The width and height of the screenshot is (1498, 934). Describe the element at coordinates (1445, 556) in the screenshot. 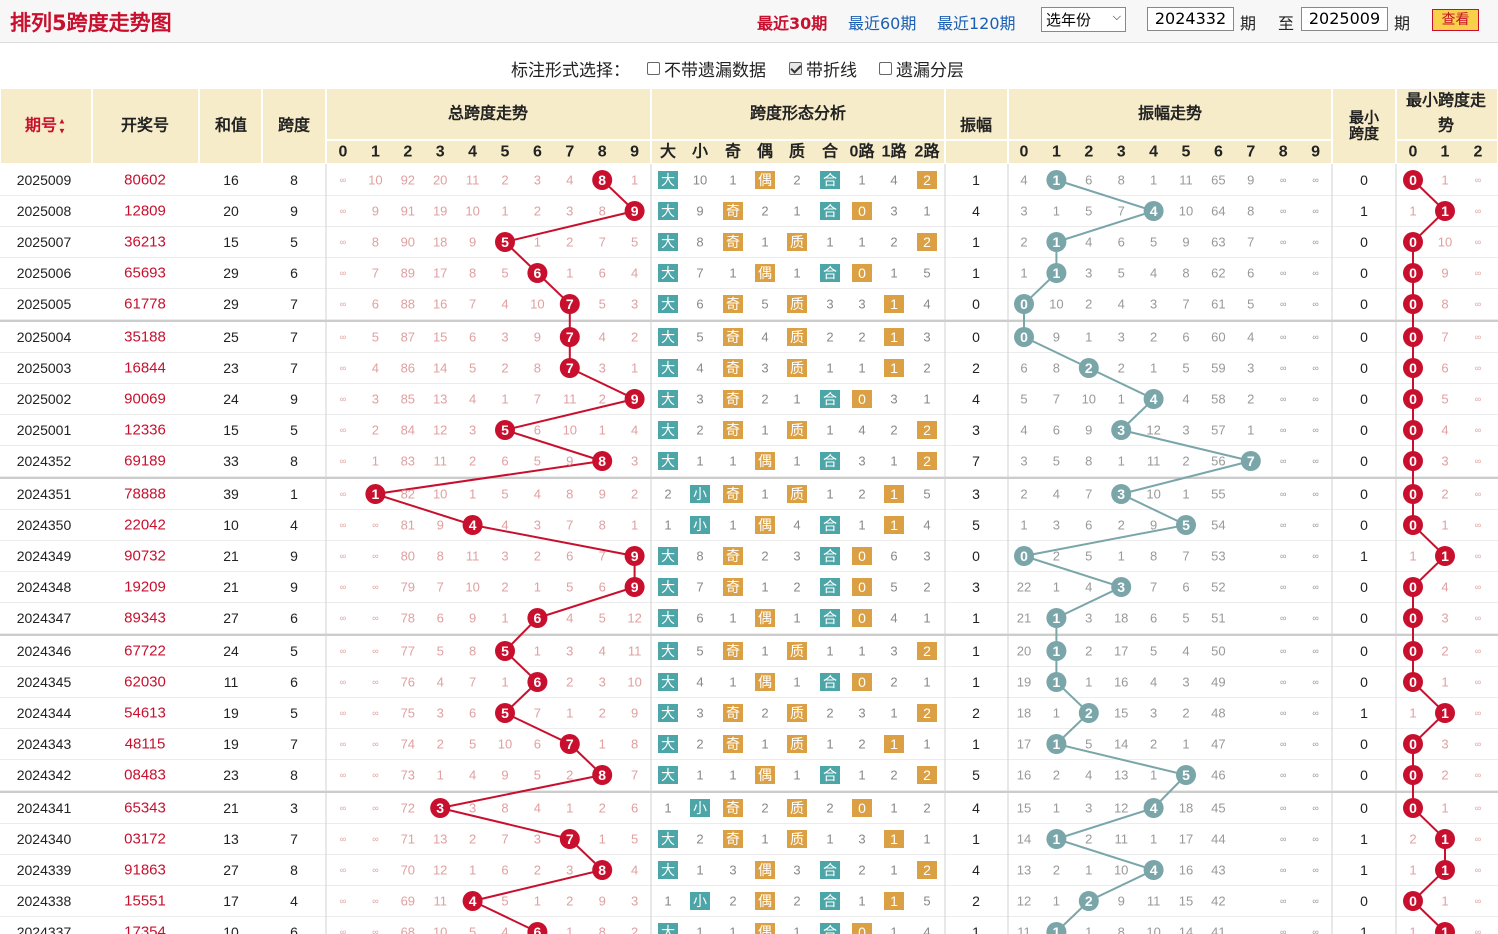

I see `min-ball-label: 1` at that location.